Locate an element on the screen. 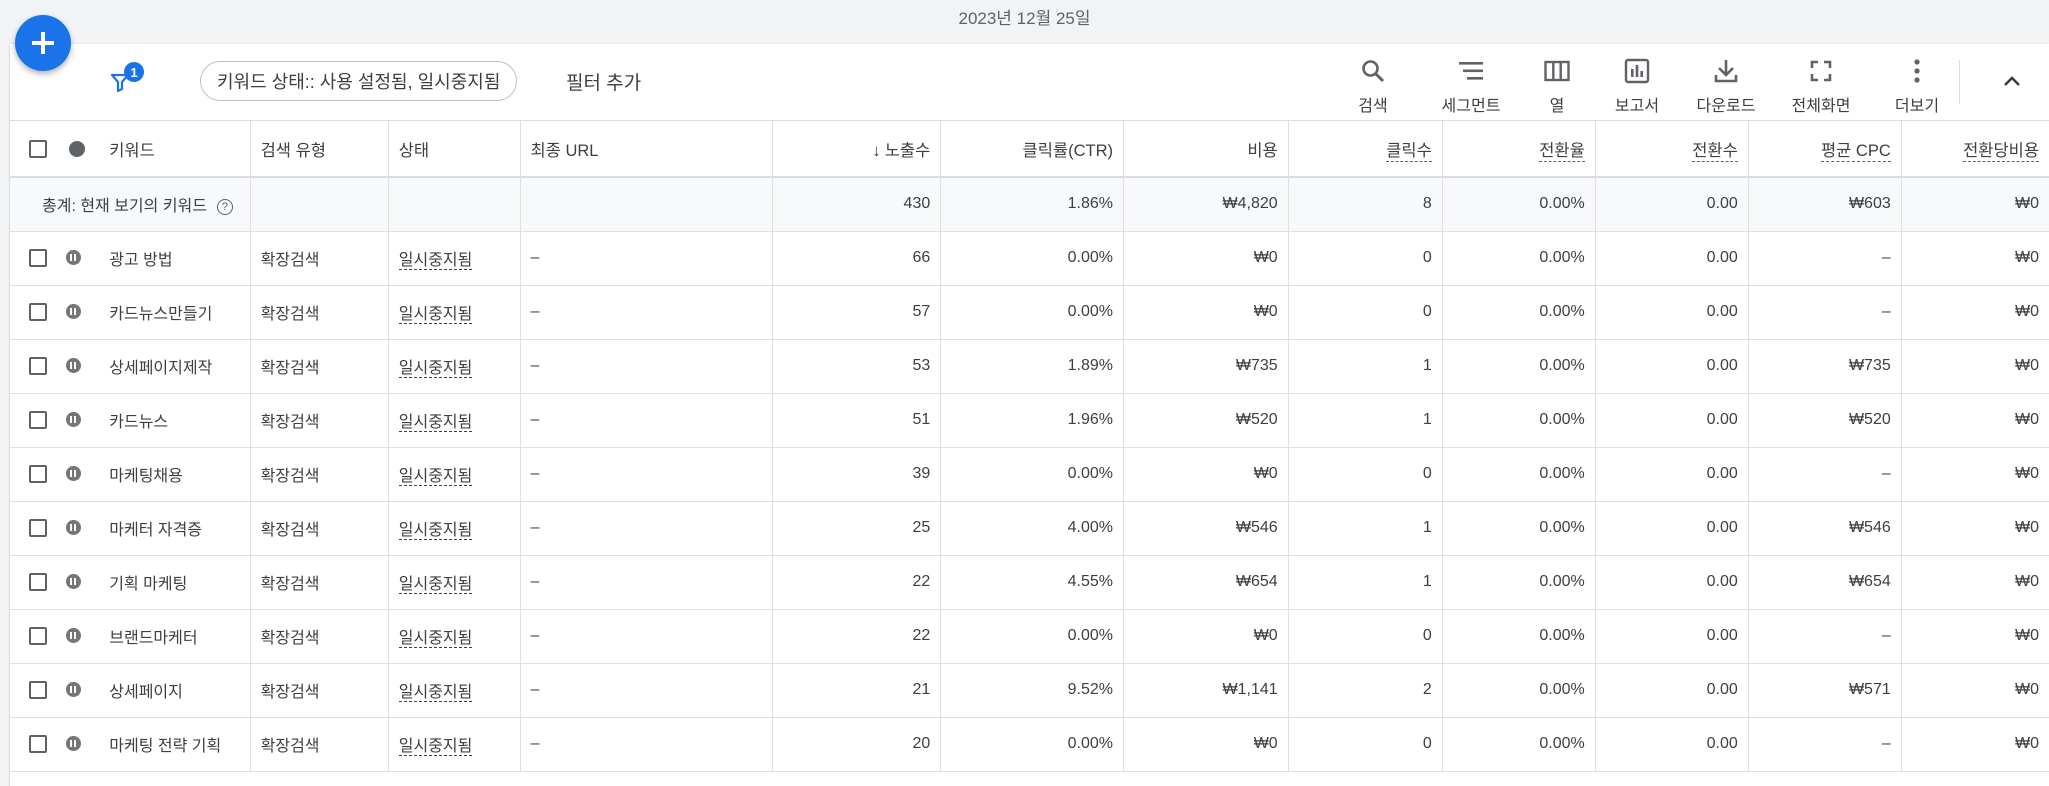 The height and width of the screenshot is (786, 2049). filter-button: 1 is located at coordinates (122, 82).